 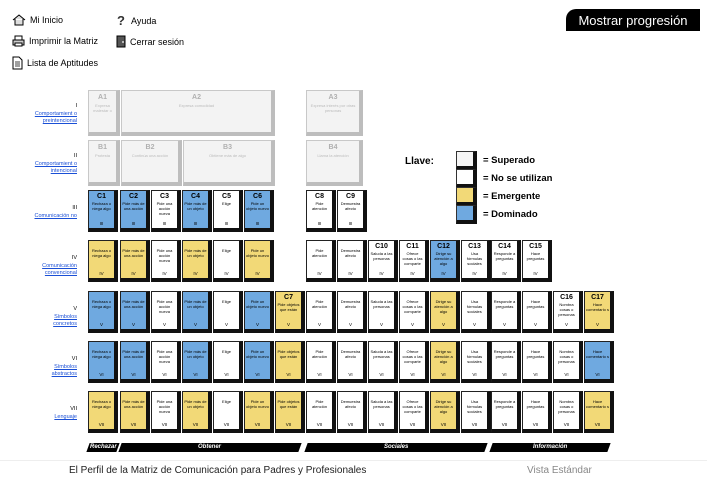 I want to click on level-5-link: V Símbolos concretos, so click(x=55, y=317).